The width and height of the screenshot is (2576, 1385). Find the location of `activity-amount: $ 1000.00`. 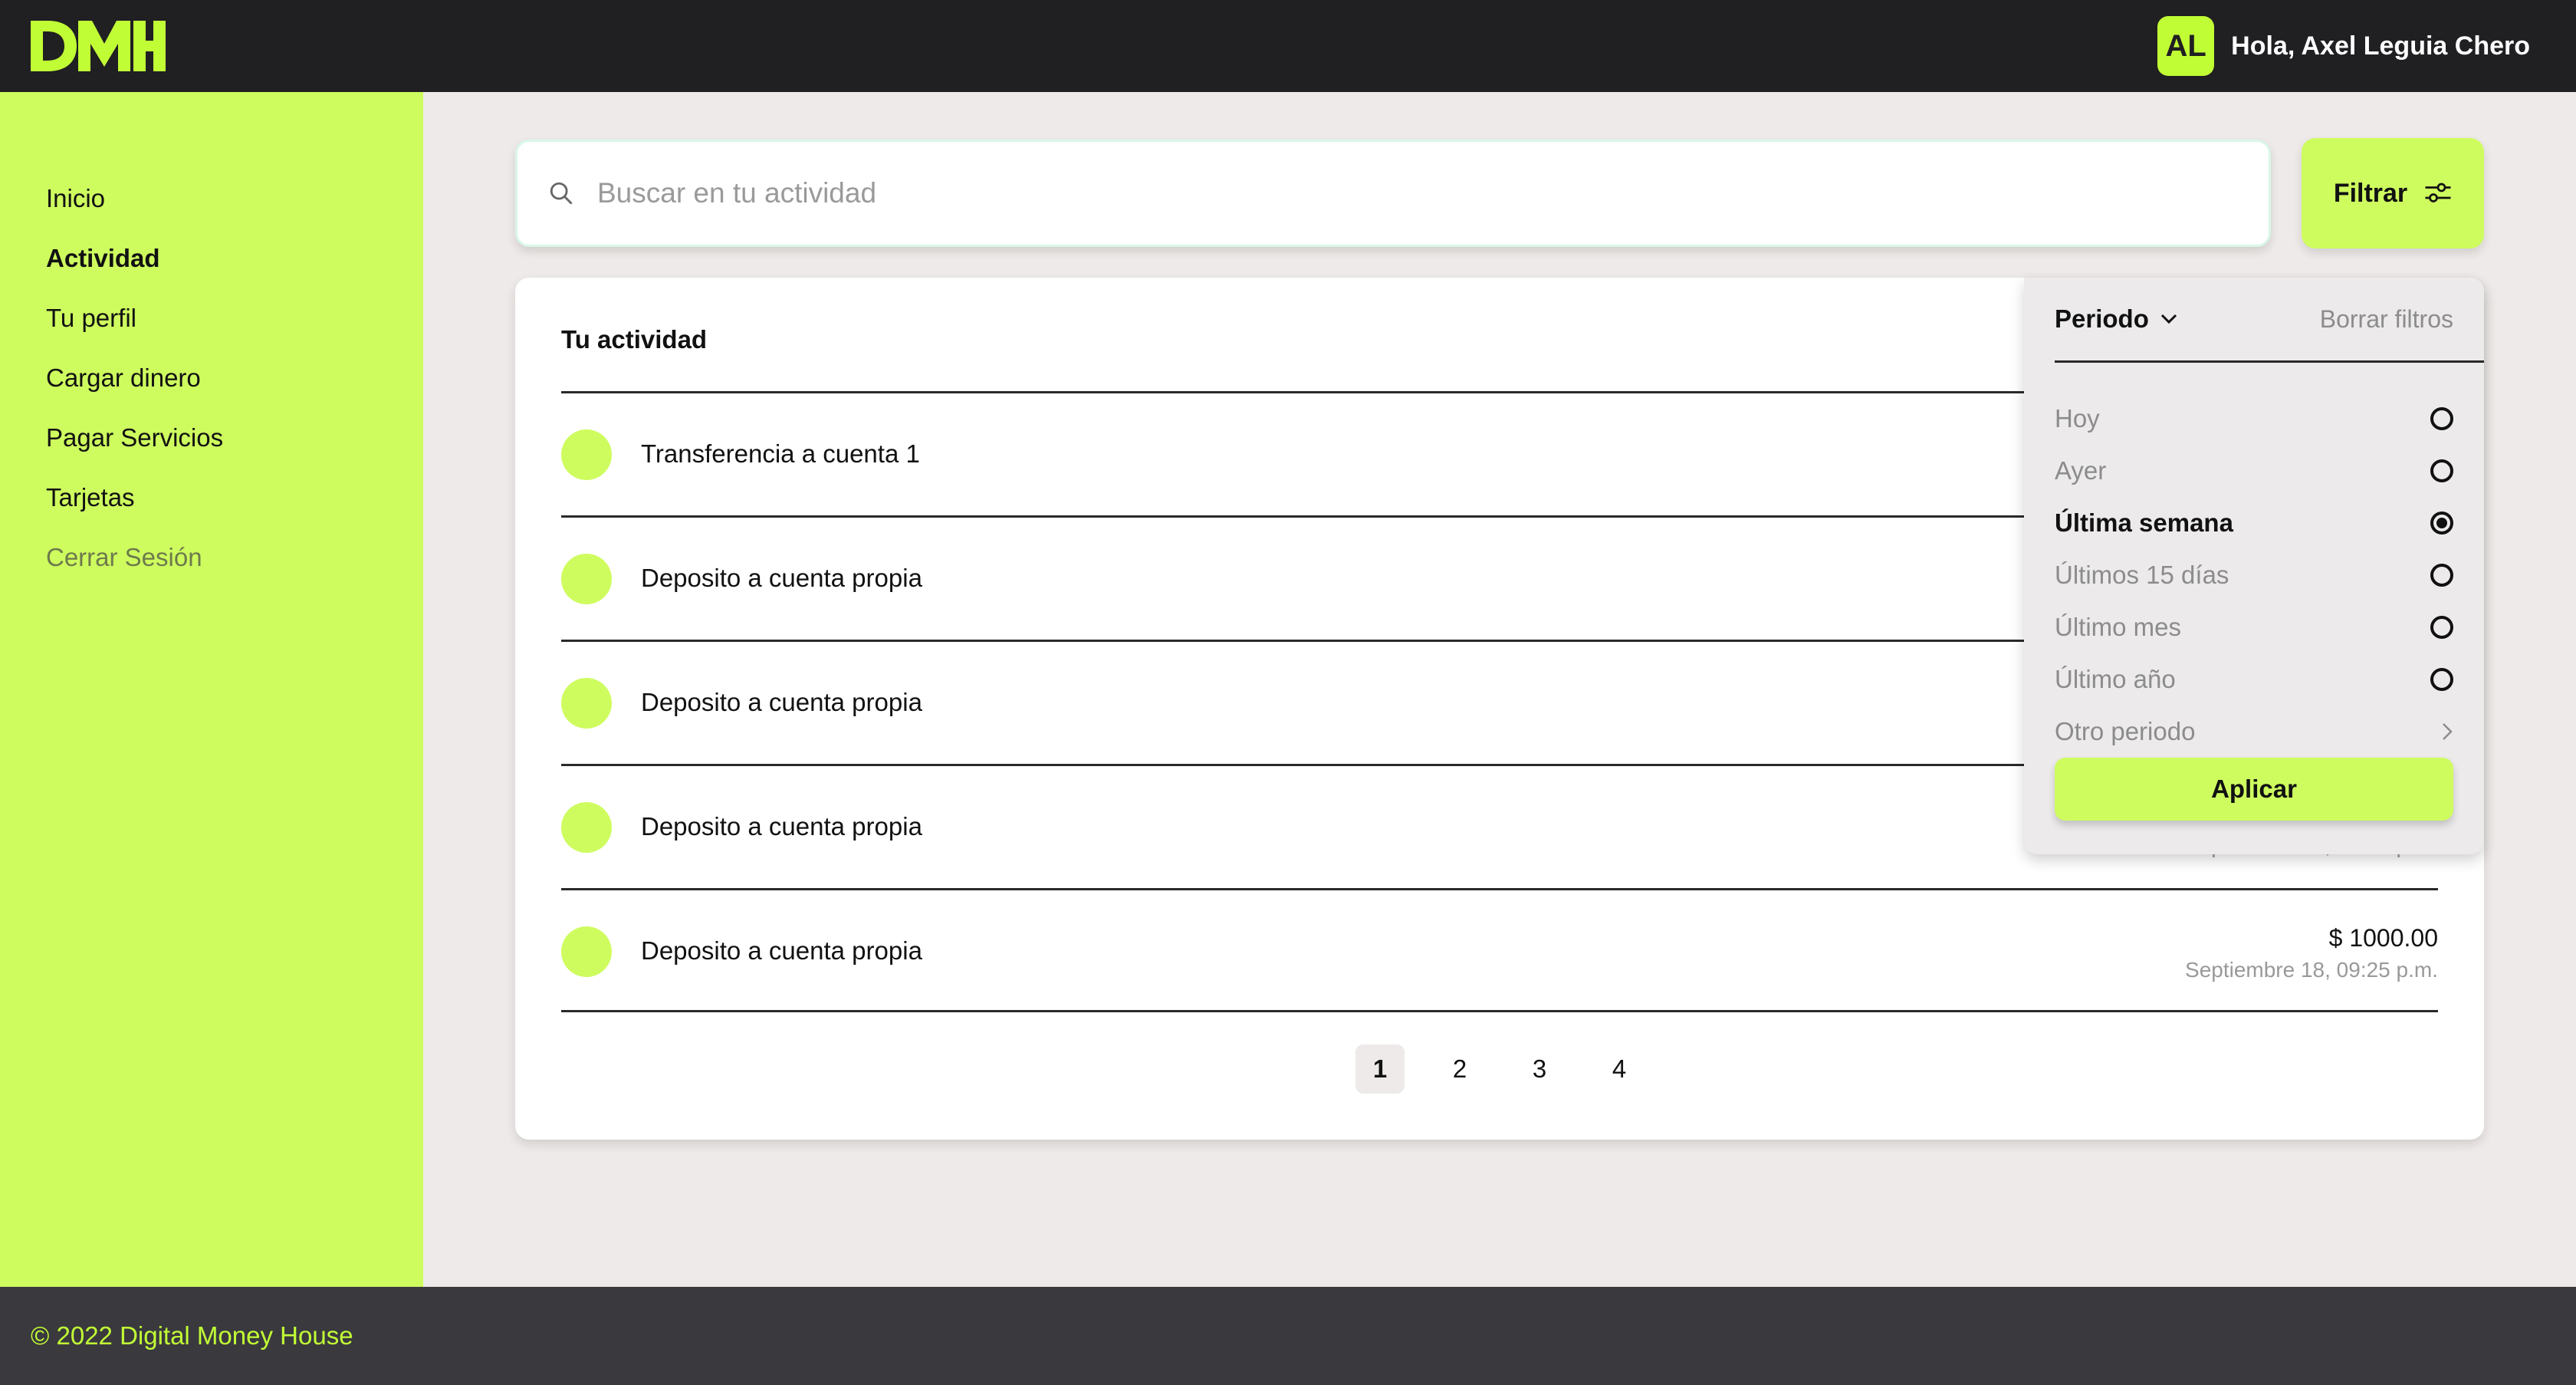

activity-amount: $ 1000.00 is located at coordinates (2383, 938).